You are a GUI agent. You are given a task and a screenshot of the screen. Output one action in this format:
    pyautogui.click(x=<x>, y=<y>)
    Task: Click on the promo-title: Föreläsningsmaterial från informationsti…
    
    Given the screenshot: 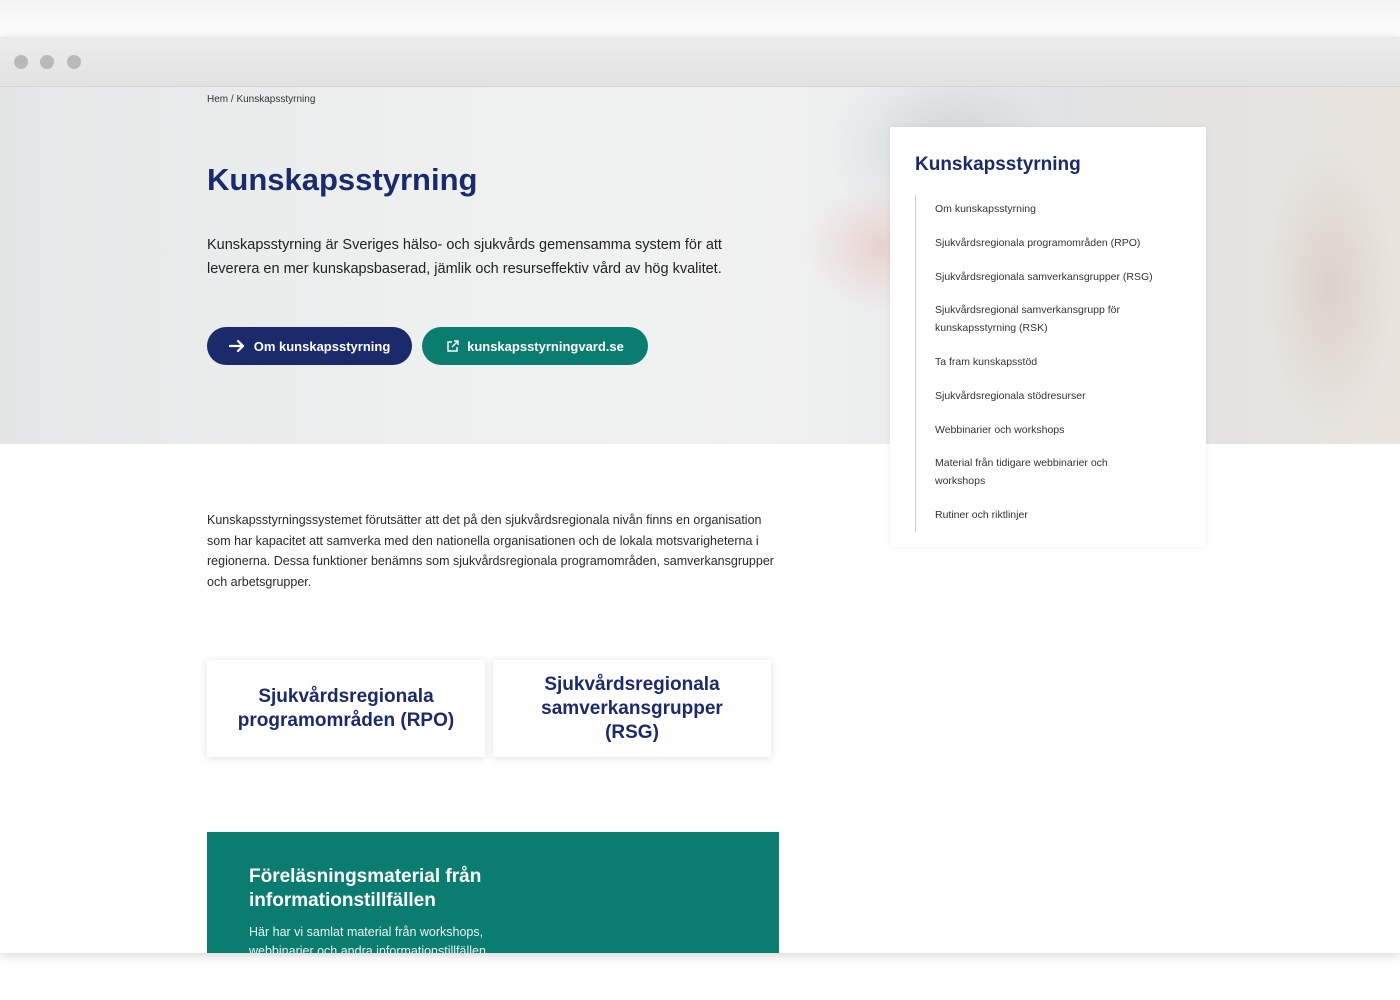 What is the action you would take?
    pyautogui.click(x=365, y=888)
    